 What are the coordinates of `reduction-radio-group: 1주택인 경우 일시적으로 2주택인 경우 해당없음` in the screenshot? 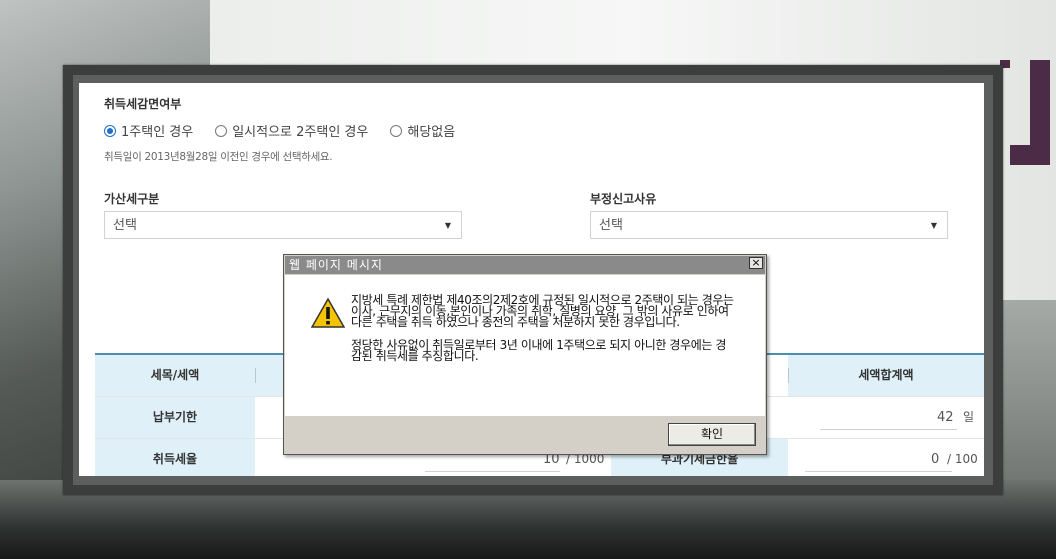 It's located at (290, 130).